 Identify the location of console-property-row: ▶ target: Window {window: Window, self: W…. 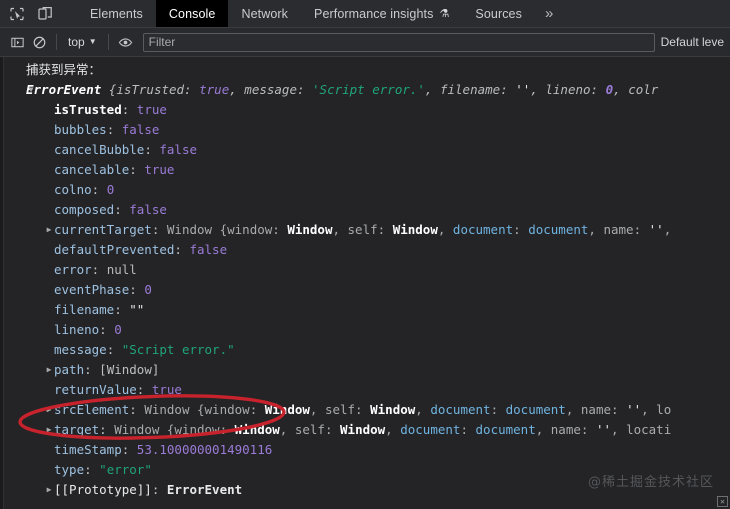
(367, 430).